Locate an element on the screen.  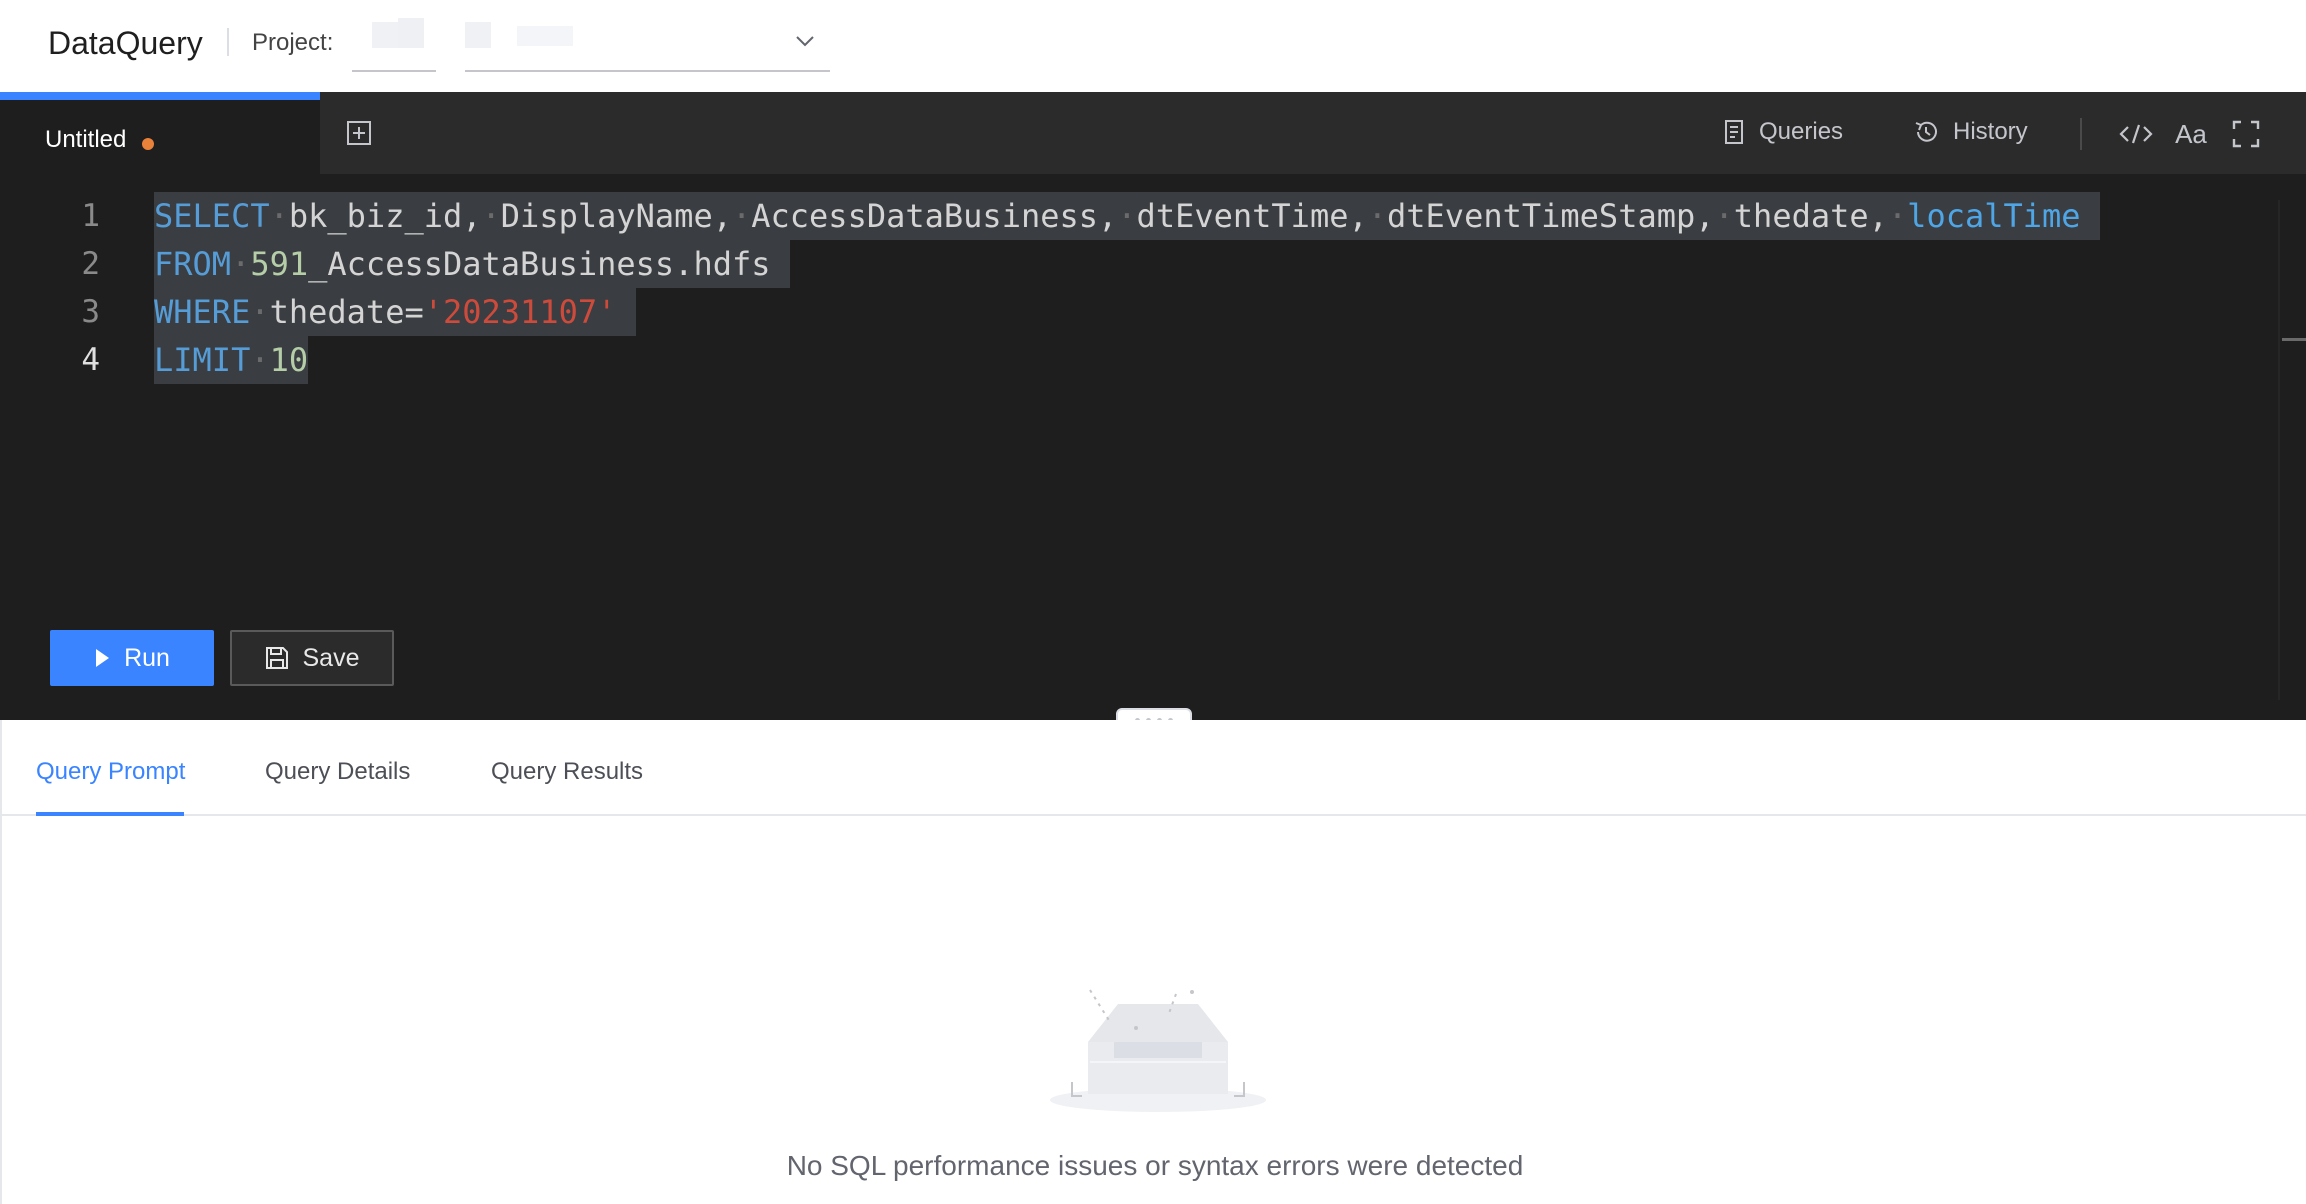
queries-label: Queries is located at coordinates (1801, 131).